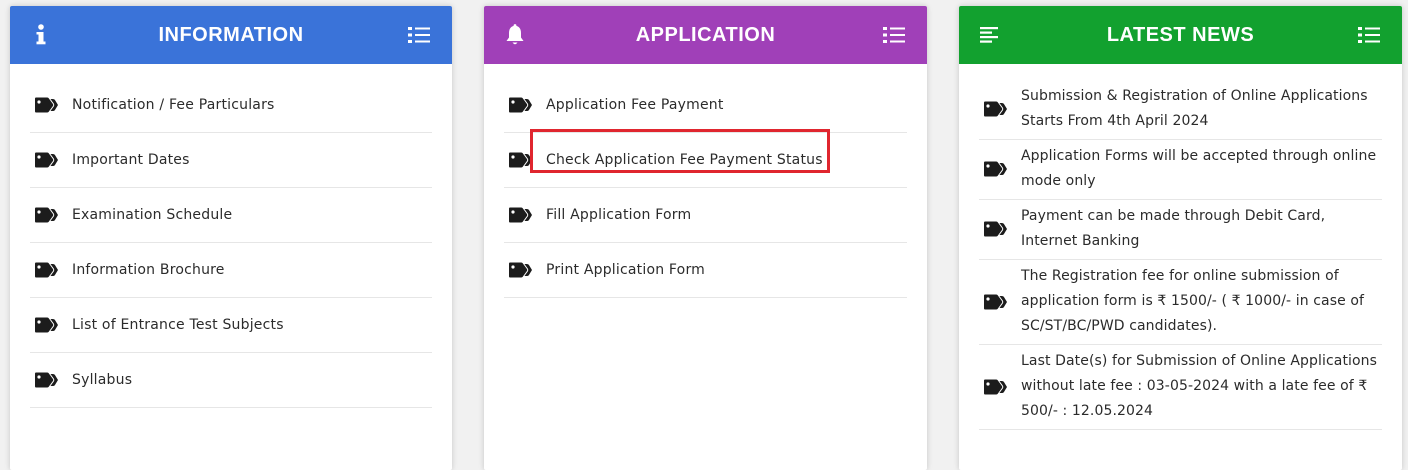 The height and width of the screenshot is (470, 1408). Describe the element at coordinates (705, 270) in the screenshot. I see `application-item-print-form: Print Application Form` at that location.